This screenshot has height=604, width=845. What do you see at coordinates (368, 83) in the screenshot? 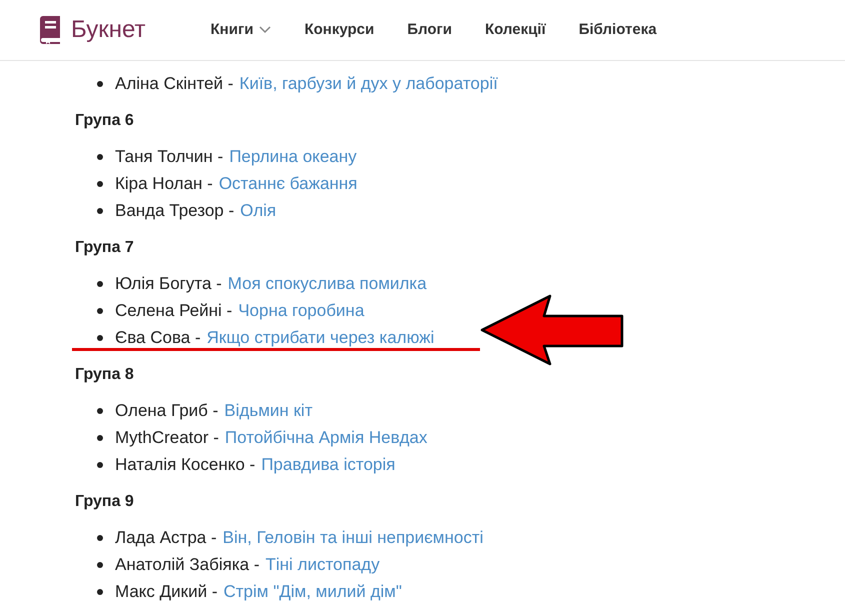
I see `book-title-link: Київ, гарбузи й дух у лабораторії` at bounding box center [368, 83].